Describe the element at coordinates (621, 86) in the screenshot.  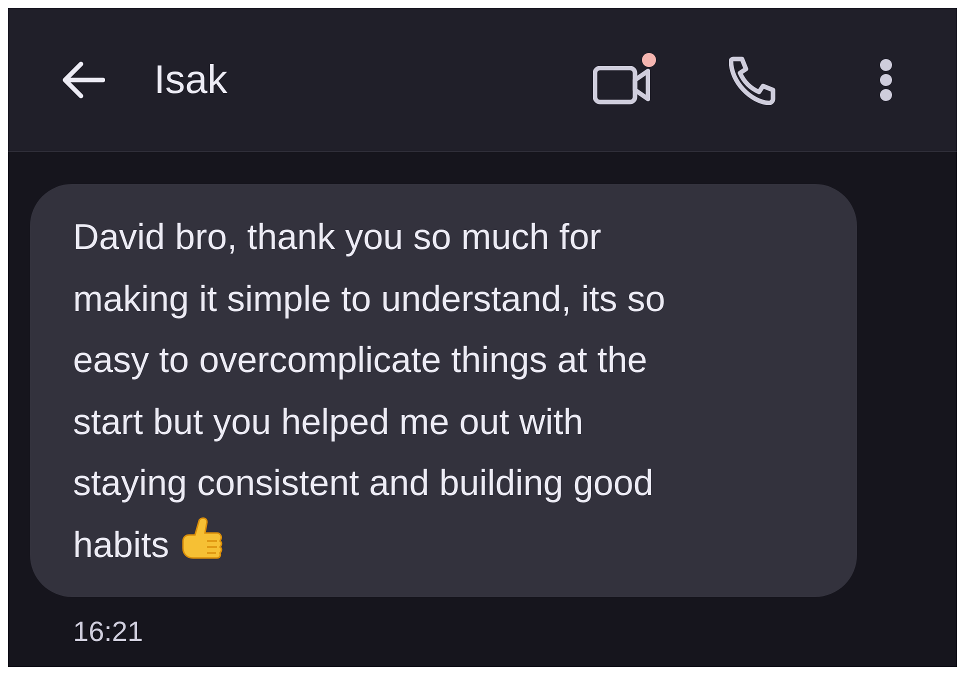
I see `video-camera-icon` at that location.